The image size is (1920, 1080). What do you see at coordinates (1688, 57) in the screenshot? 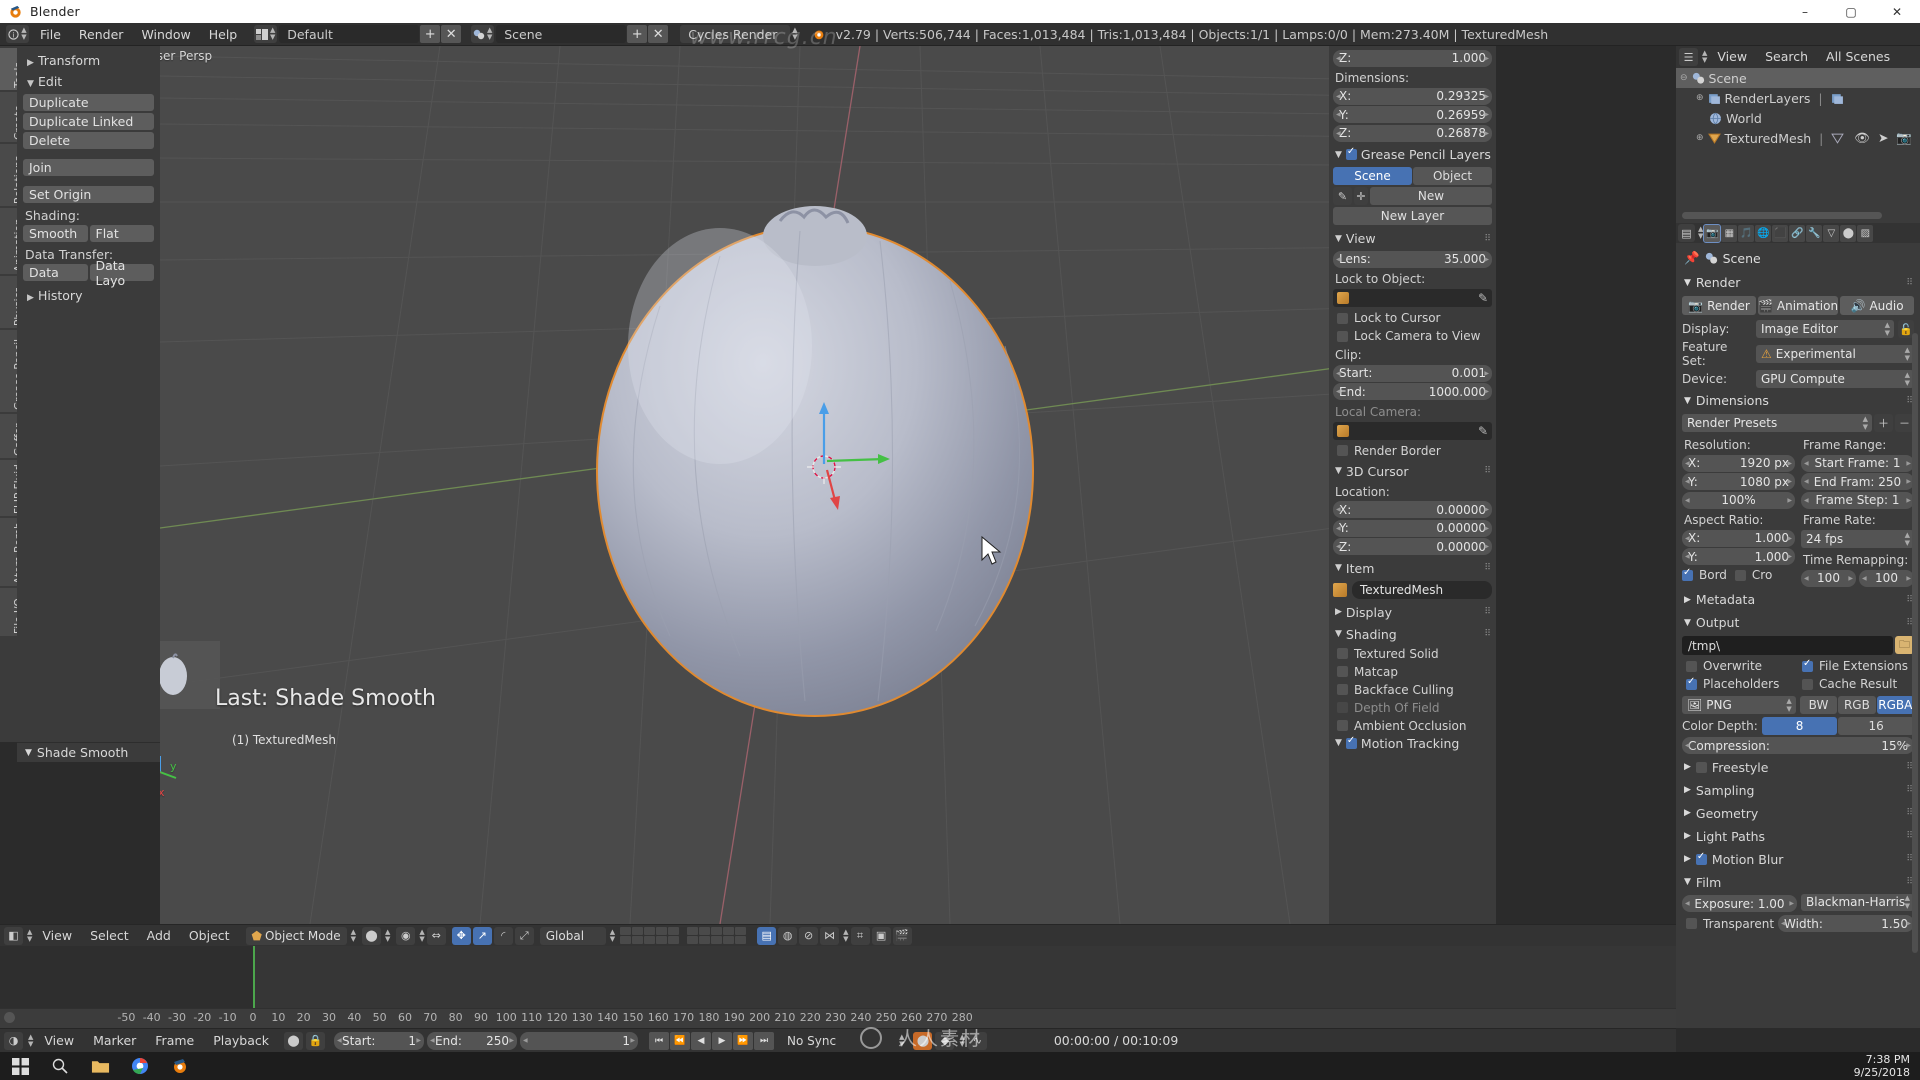
I see `editor-type-outliner-icon: ☰` at bounding box center [1688, 57].